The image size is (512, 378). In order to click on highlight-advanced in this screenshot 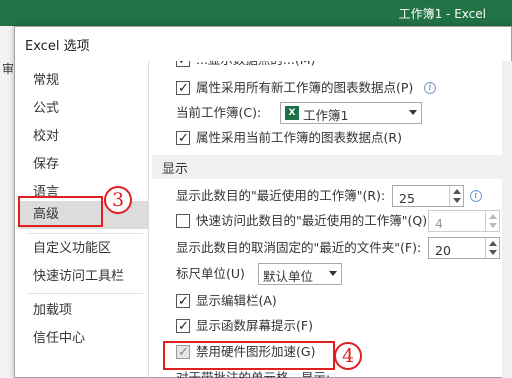, I will do `click(60, 211)`.